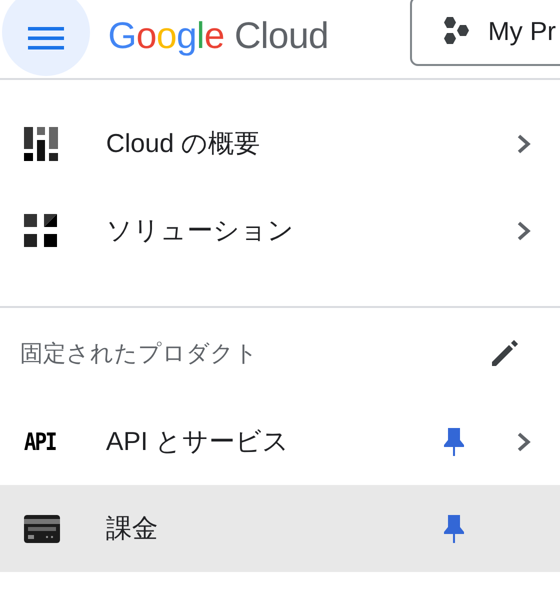 This screenshot has width=560, height=590. I want to click on nav-item: Cloud の概要, so click(280, 143).